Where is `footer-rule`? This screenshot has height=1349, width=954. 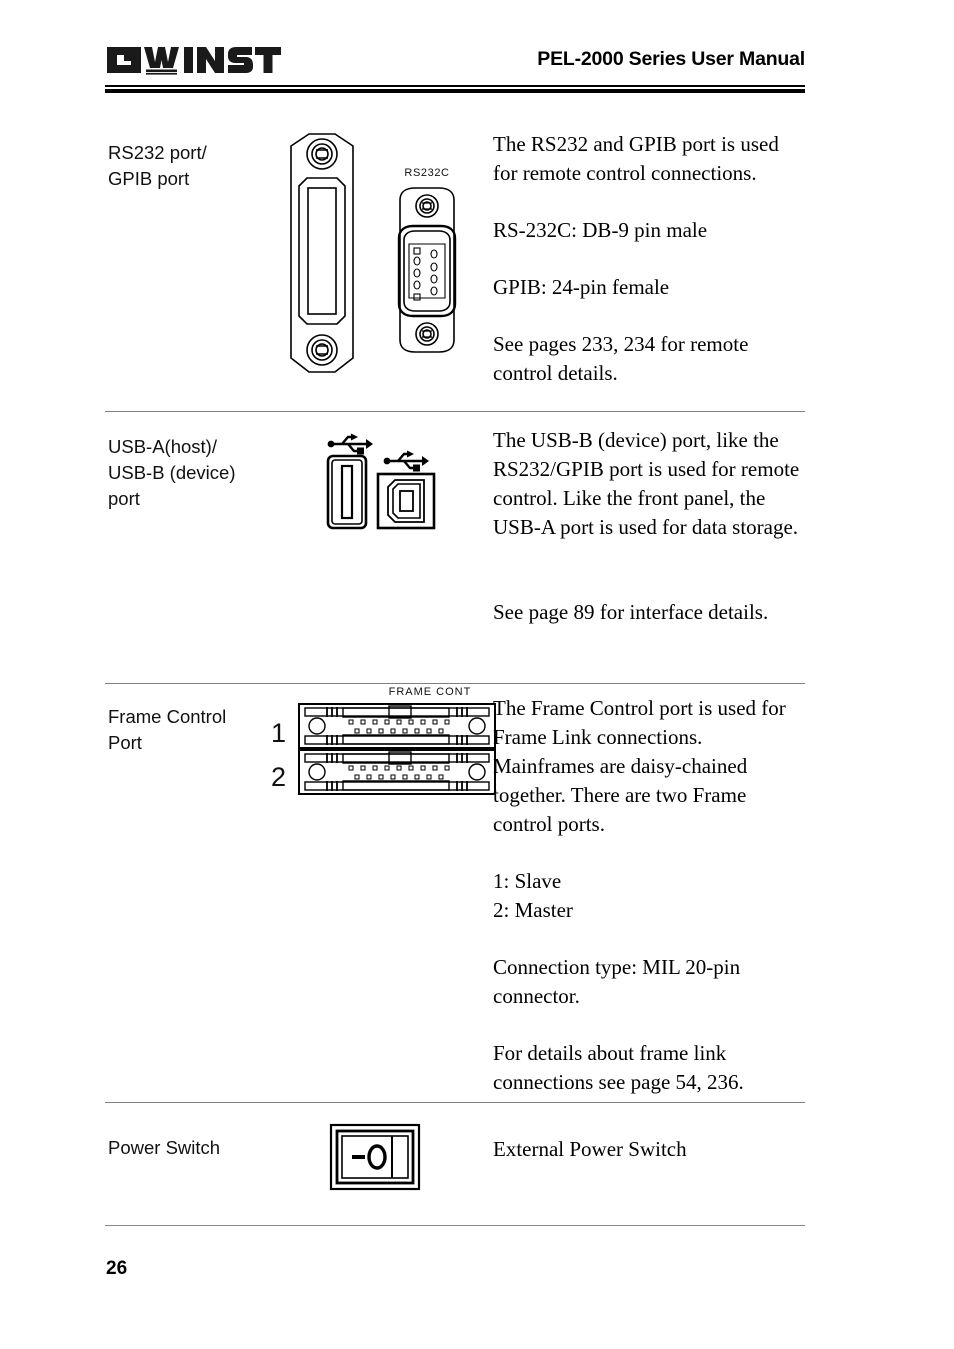
footer-rule is located at coordinates (455, 1225).